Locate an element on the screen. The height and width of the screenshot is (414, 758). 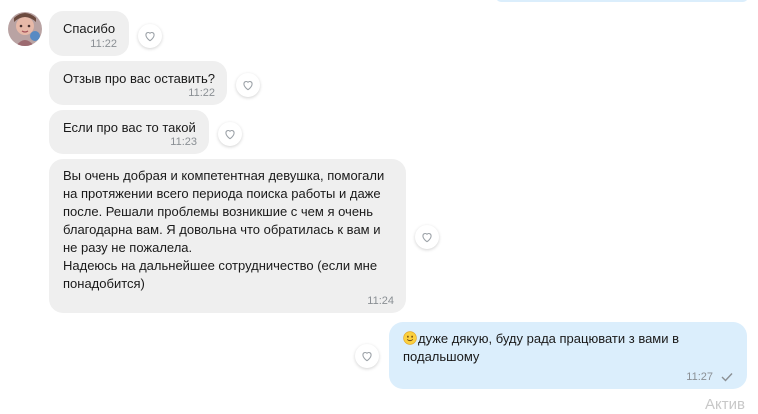
previous-outgoing-message is located at coordinates (622, 1).